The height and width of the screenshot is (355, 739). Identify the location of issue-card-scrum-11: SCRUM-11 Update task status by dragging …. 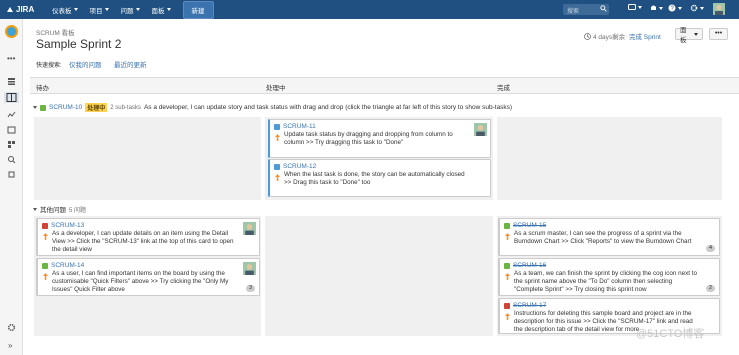
(379, 138).